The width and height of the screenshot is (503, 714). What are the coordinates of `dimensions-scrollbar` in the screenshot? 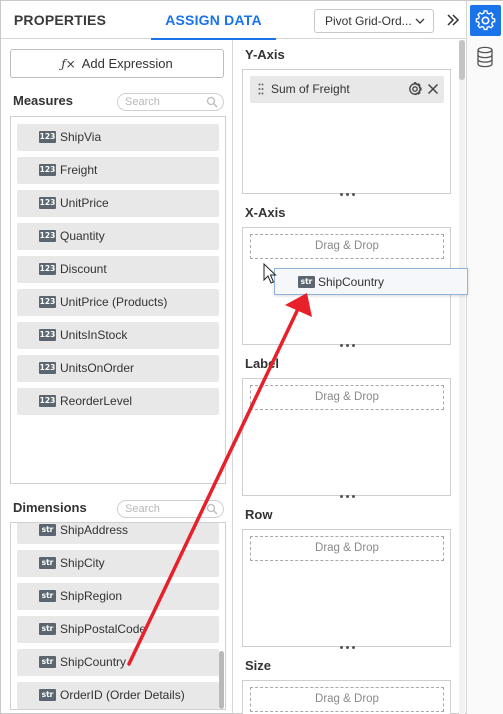 It's located at (221, 680).